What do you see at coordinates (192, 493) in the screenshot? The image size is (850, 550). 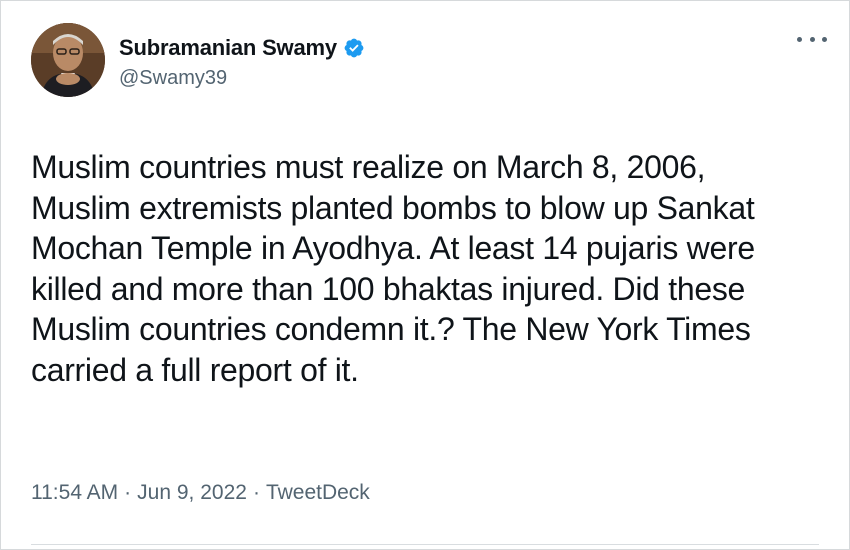 I see `tweet-date: Jun 9, 2022` at bounding box center [192, 493].